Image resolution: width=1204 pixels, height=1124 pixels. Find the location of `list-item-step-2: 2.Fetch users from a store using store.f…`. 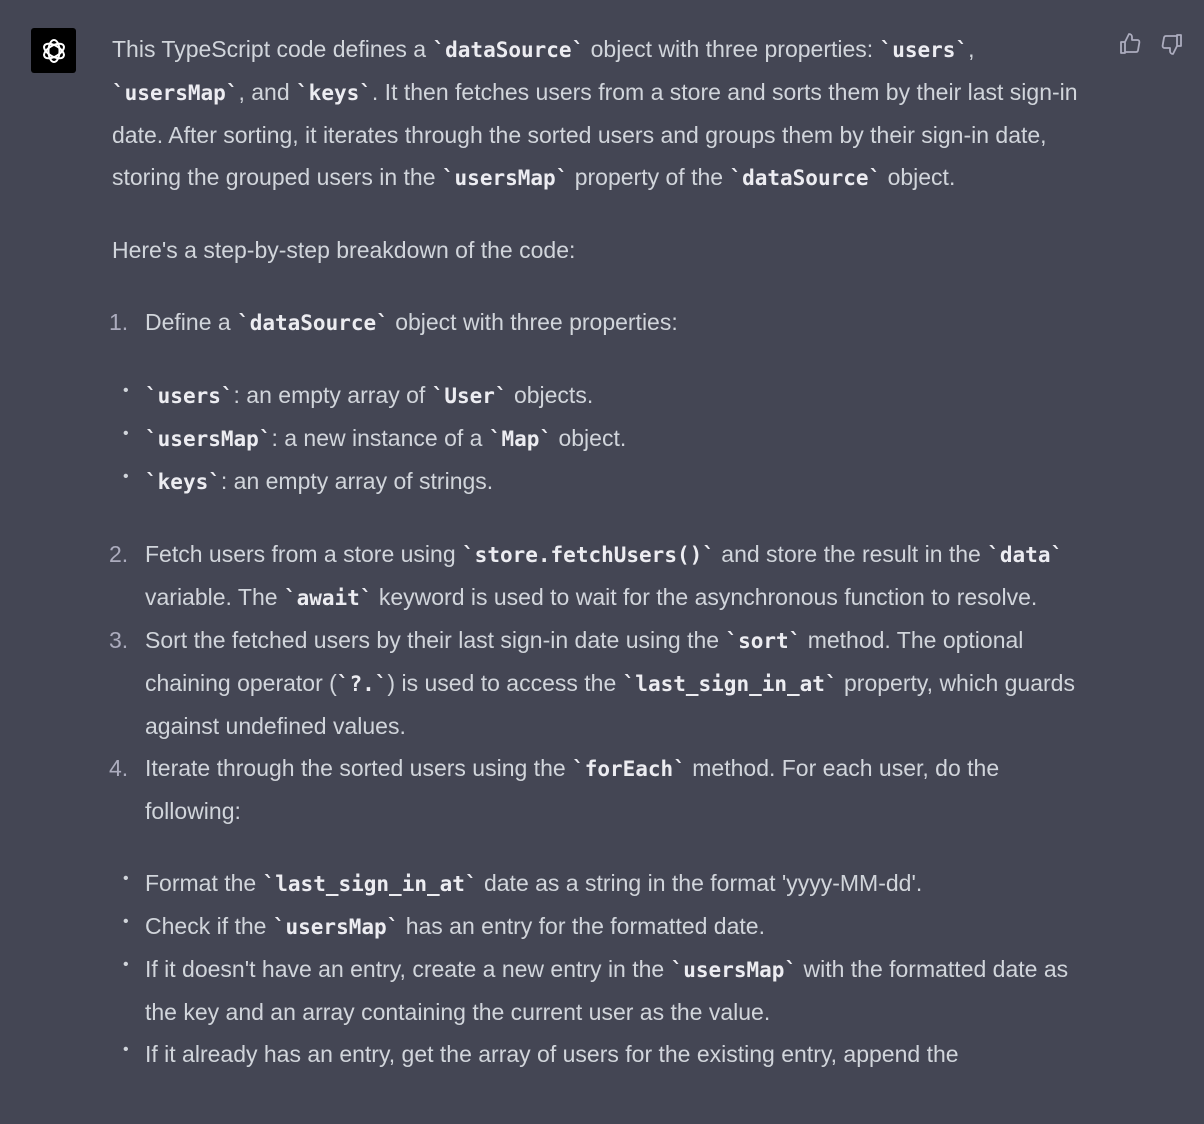

list-item-step-2: 2.Fetch users from a store using store.f… is located at coordinates (600, 576).